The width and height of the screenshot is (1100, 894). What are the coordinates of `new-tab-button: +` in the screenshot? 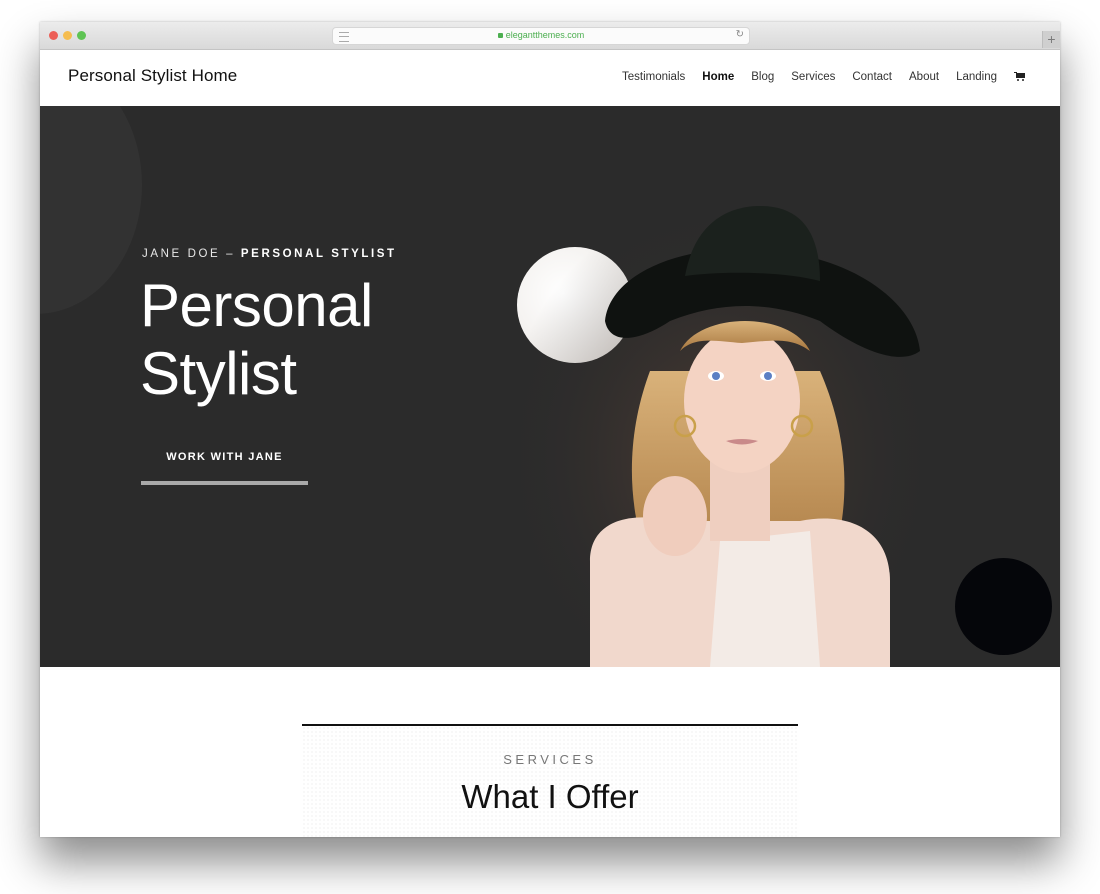 It's located at (1051, 39).